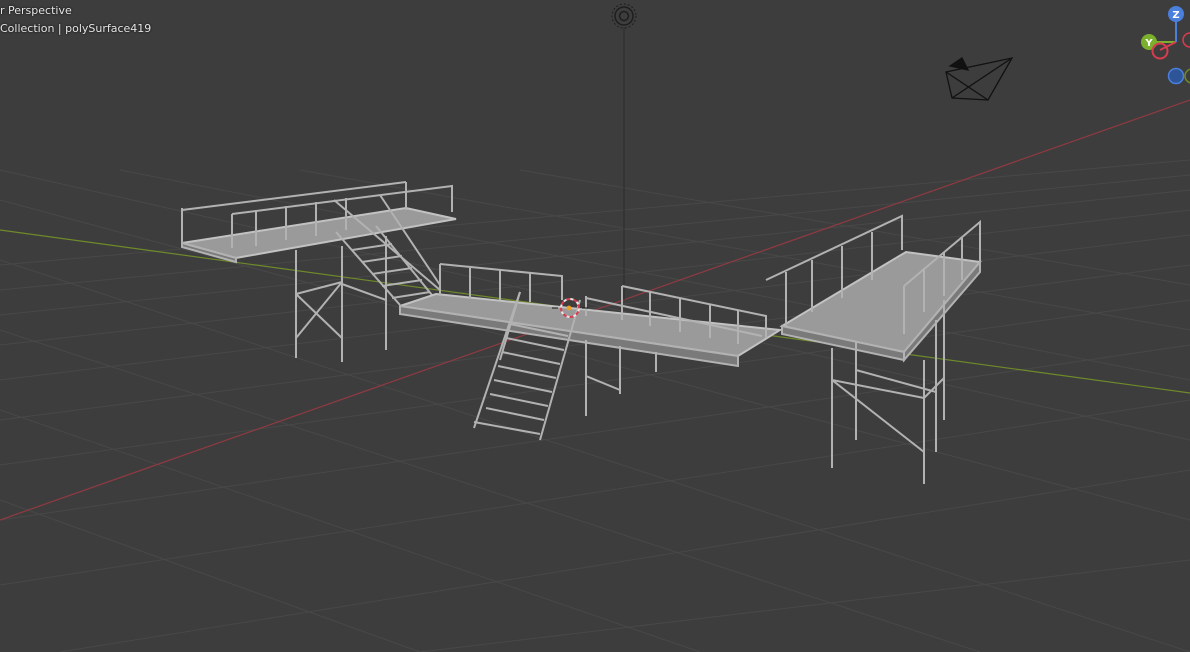 The height and width of the screenshot is (652, 1190). Describe the element at coordinates (1186, 40) in the screenshot. I see `x-axis-handle-partial` at that location.